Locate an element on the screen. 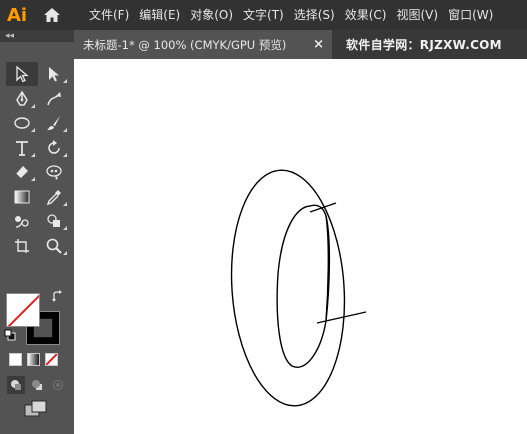  ellipse-tool is located at coordinates (22, 123).